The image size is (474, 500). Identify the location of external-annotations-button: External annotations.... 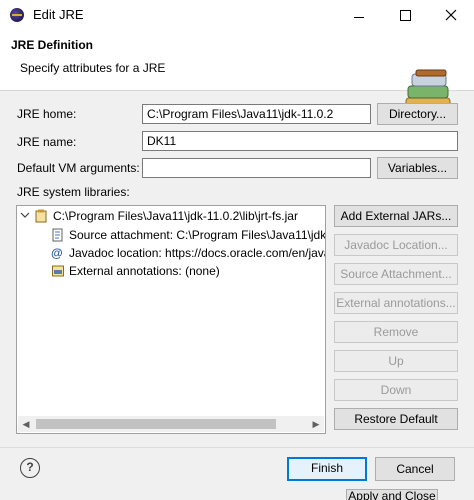
(396, 303).